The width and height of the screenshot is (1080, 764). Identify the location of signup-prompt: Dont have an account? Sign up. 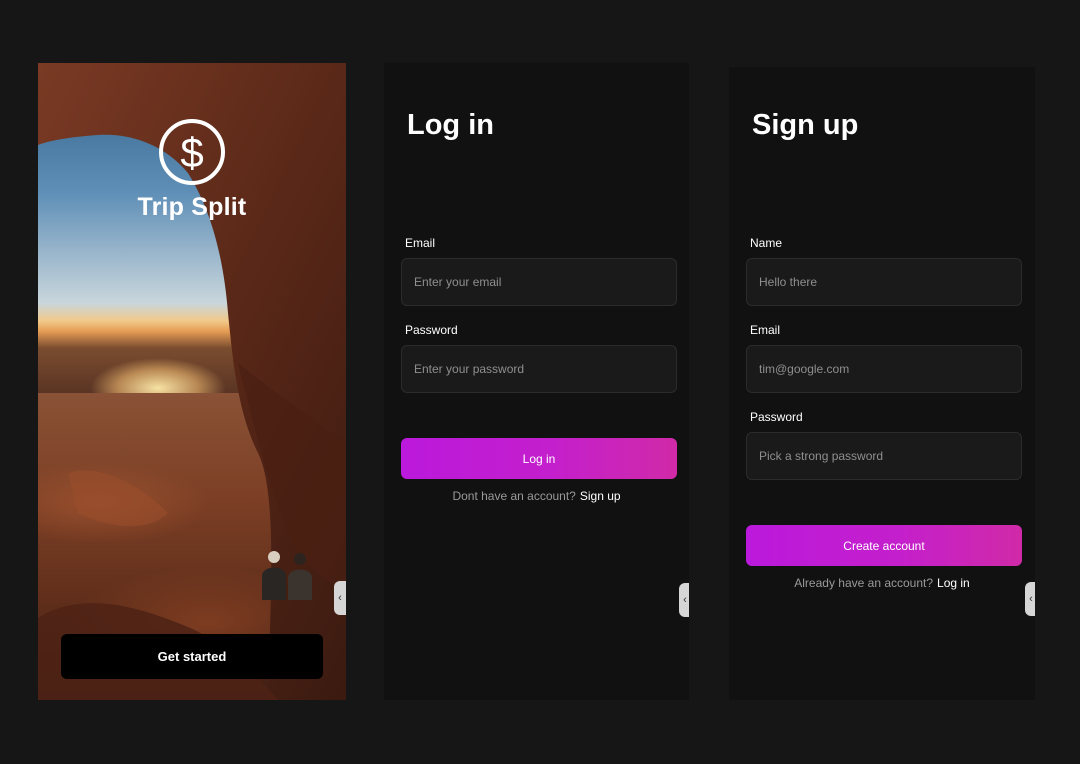
(536, 496).